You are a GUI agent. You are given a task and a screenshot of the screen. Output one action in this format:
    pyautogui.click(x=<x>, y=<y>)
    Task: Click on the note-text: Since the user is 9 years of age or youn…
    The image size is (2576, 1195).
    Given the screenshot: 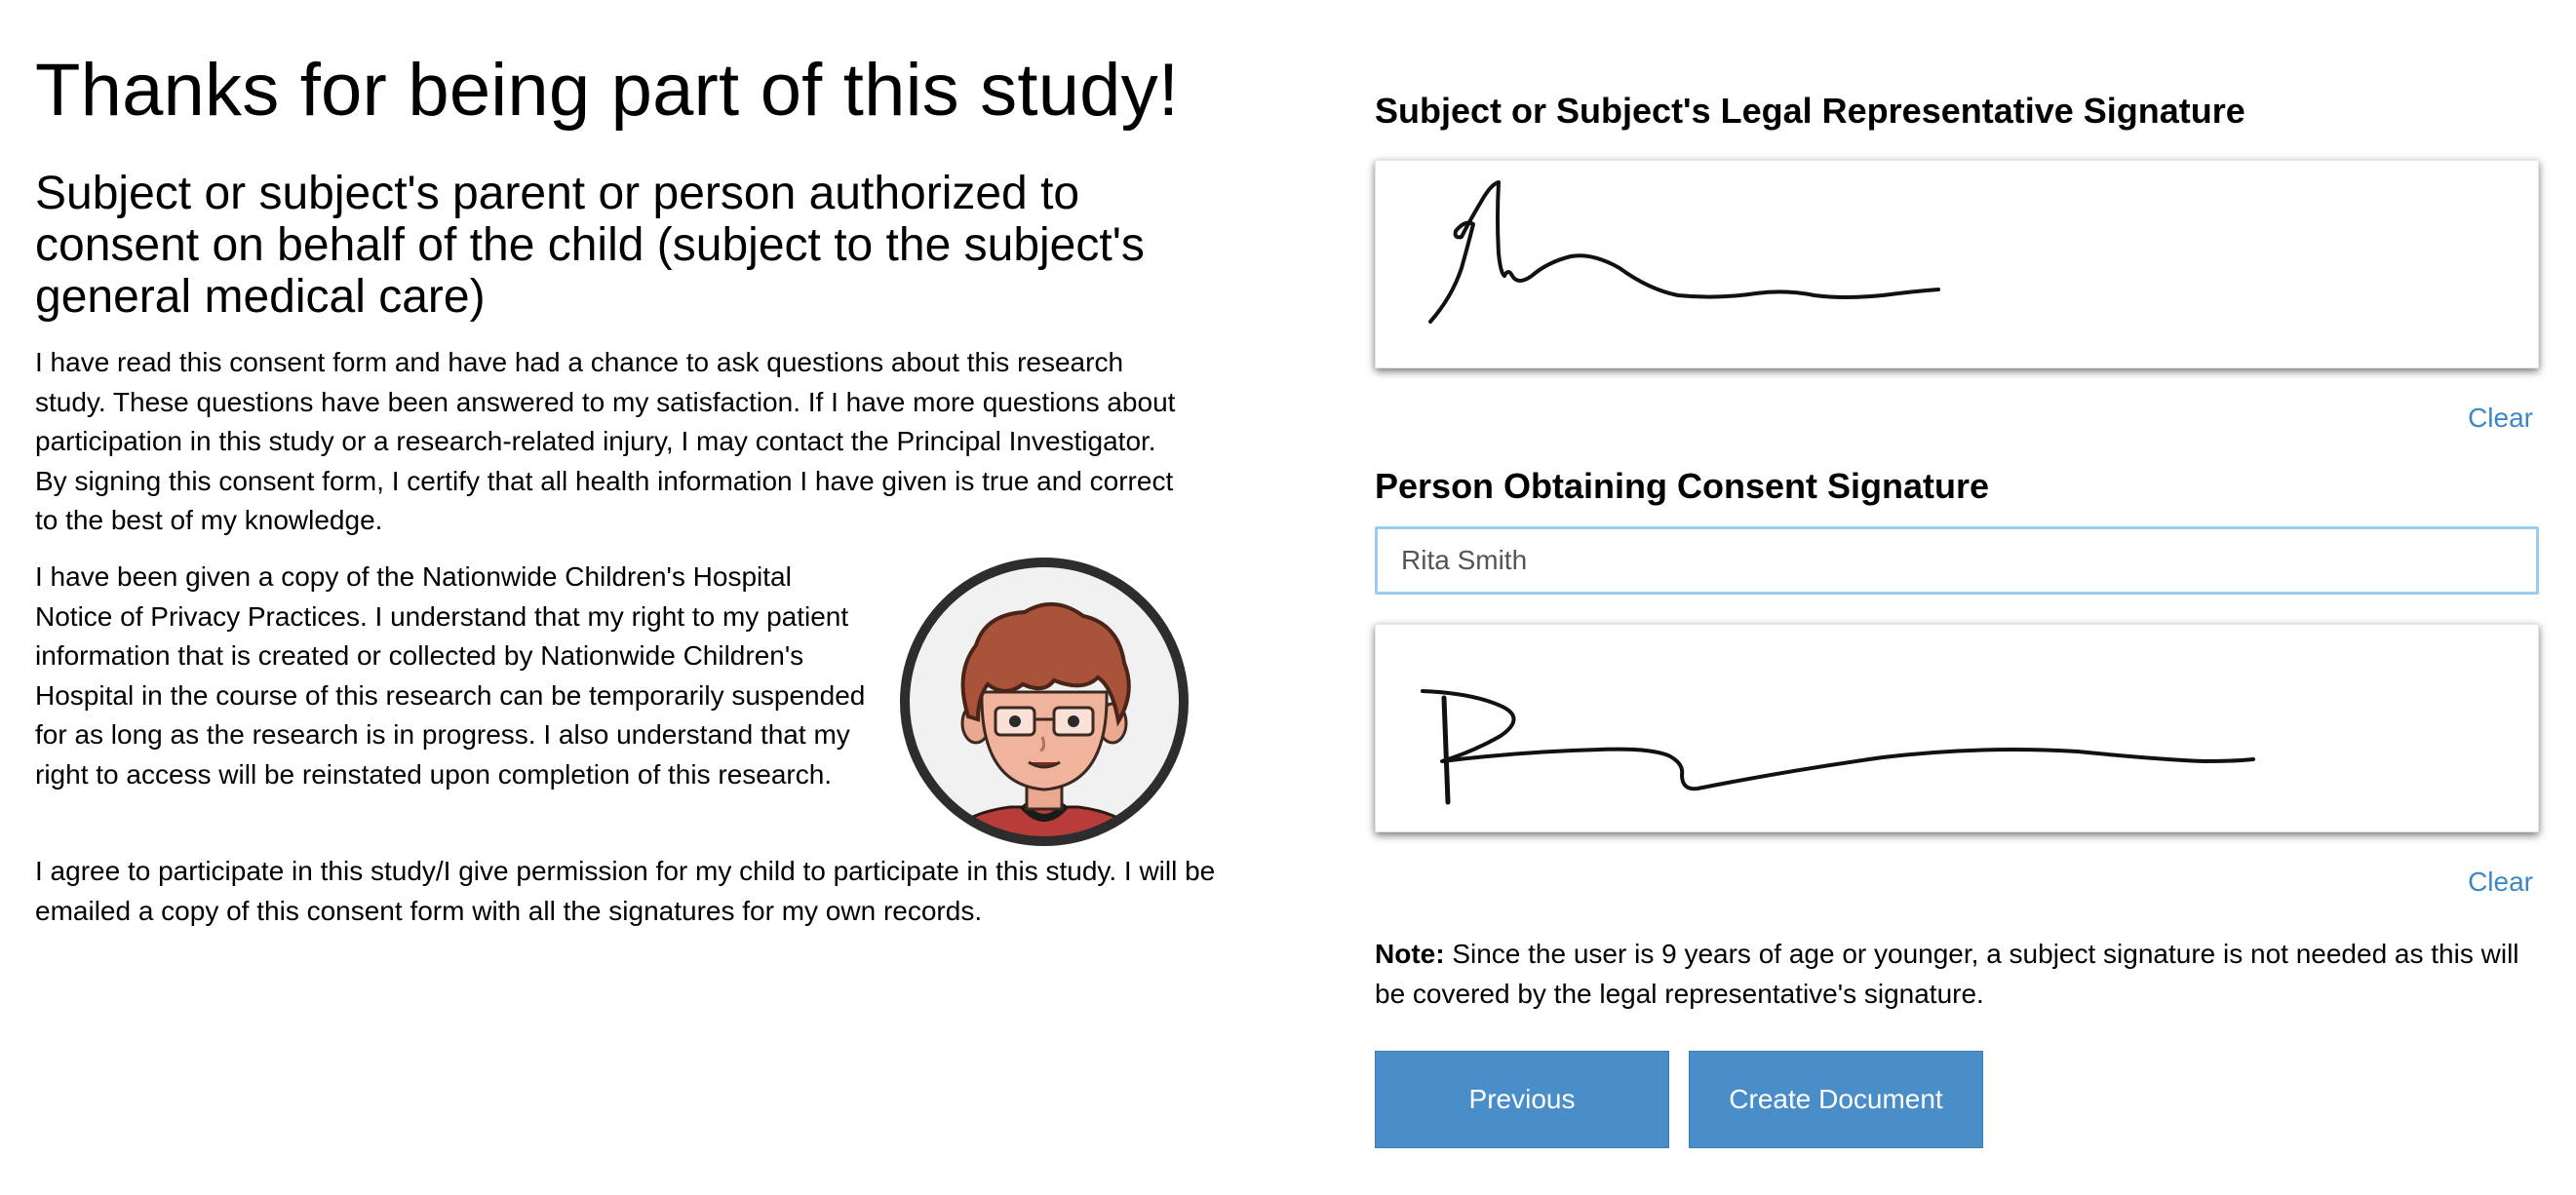 What is the action you would take?
    pyautogui.click(x=1947, y=974)
    